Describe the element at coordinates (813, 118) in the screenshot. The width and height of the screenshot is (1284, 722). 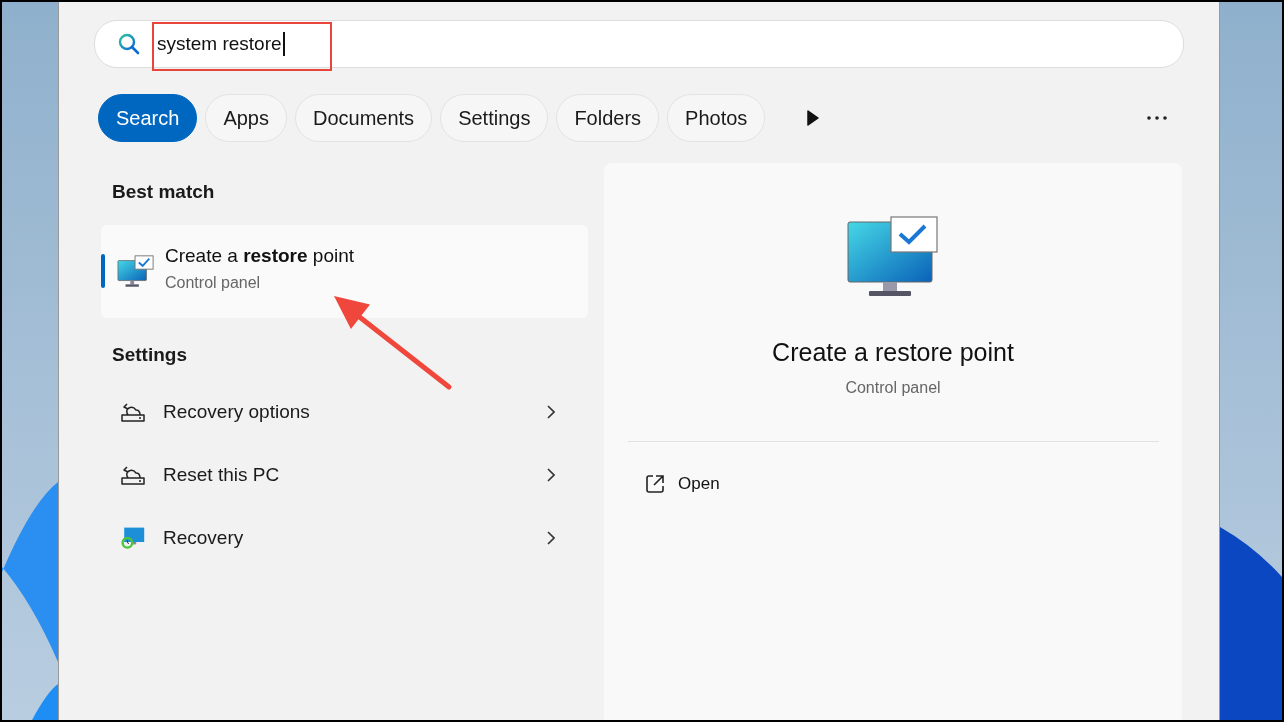
I see `play-icon` at that location.